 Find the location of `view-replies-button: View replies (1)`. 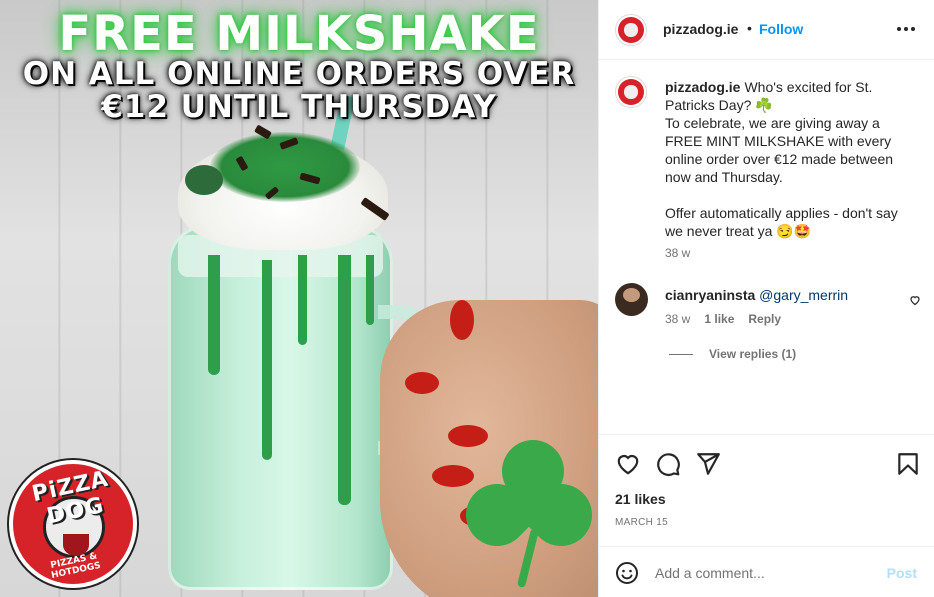

view-replies-button: View replies (1) is located at coordinates (732, 354).